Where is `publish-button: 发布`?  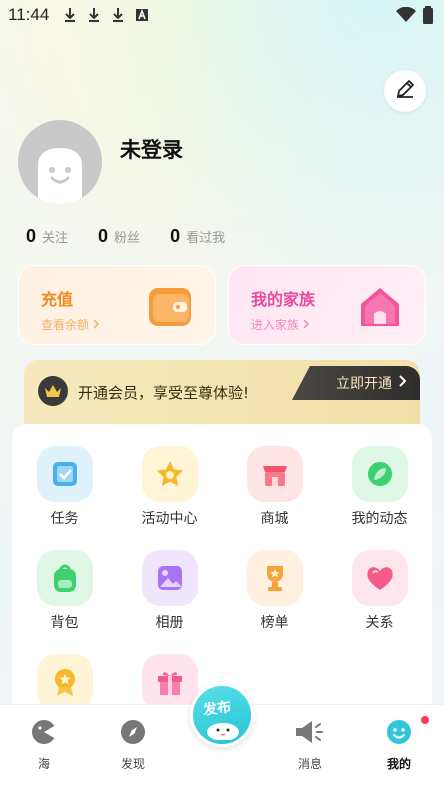 publish-button: 发布 is located at coordinates (222, 715).